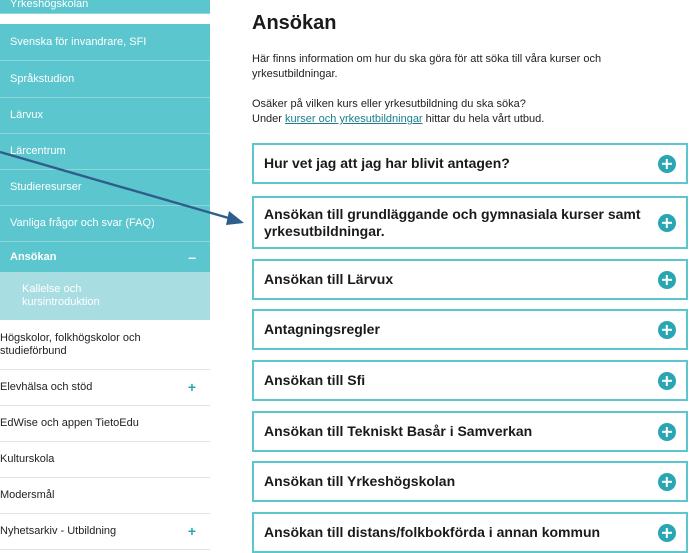  What do you see at coordinates (192, 257) in the screenshot?
I see `collapse-icon: –` at bounding box center [192, 257].